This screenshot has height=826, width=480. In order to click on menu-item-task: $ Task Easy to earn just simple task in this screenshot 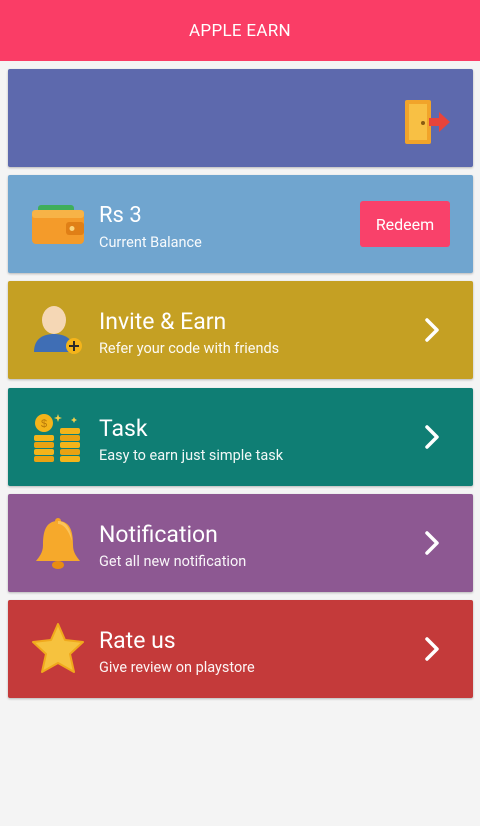, I will do `click(240, 437)`.